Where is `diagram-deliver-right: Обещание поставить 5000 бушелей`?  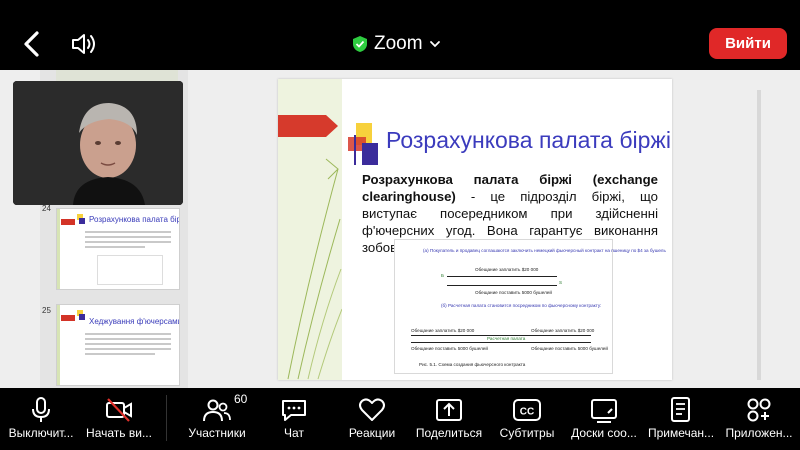 diagram-deliver-right: Обещание поставить 5000 бушелей is located at coordinates (569, 348).